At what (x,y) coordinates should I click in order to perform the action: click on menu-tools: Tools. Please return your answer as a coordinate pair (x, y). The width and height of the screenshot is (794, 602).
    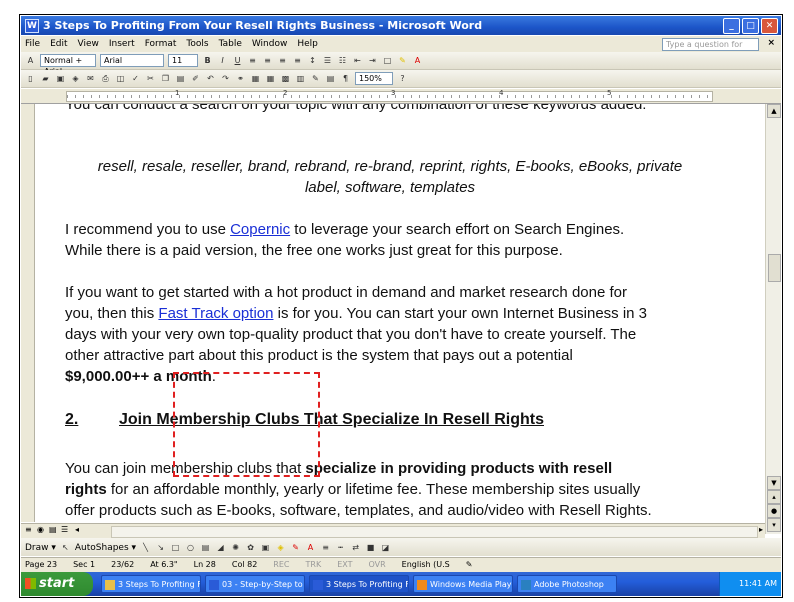
    Looking at the image, I should click on (197, 44).